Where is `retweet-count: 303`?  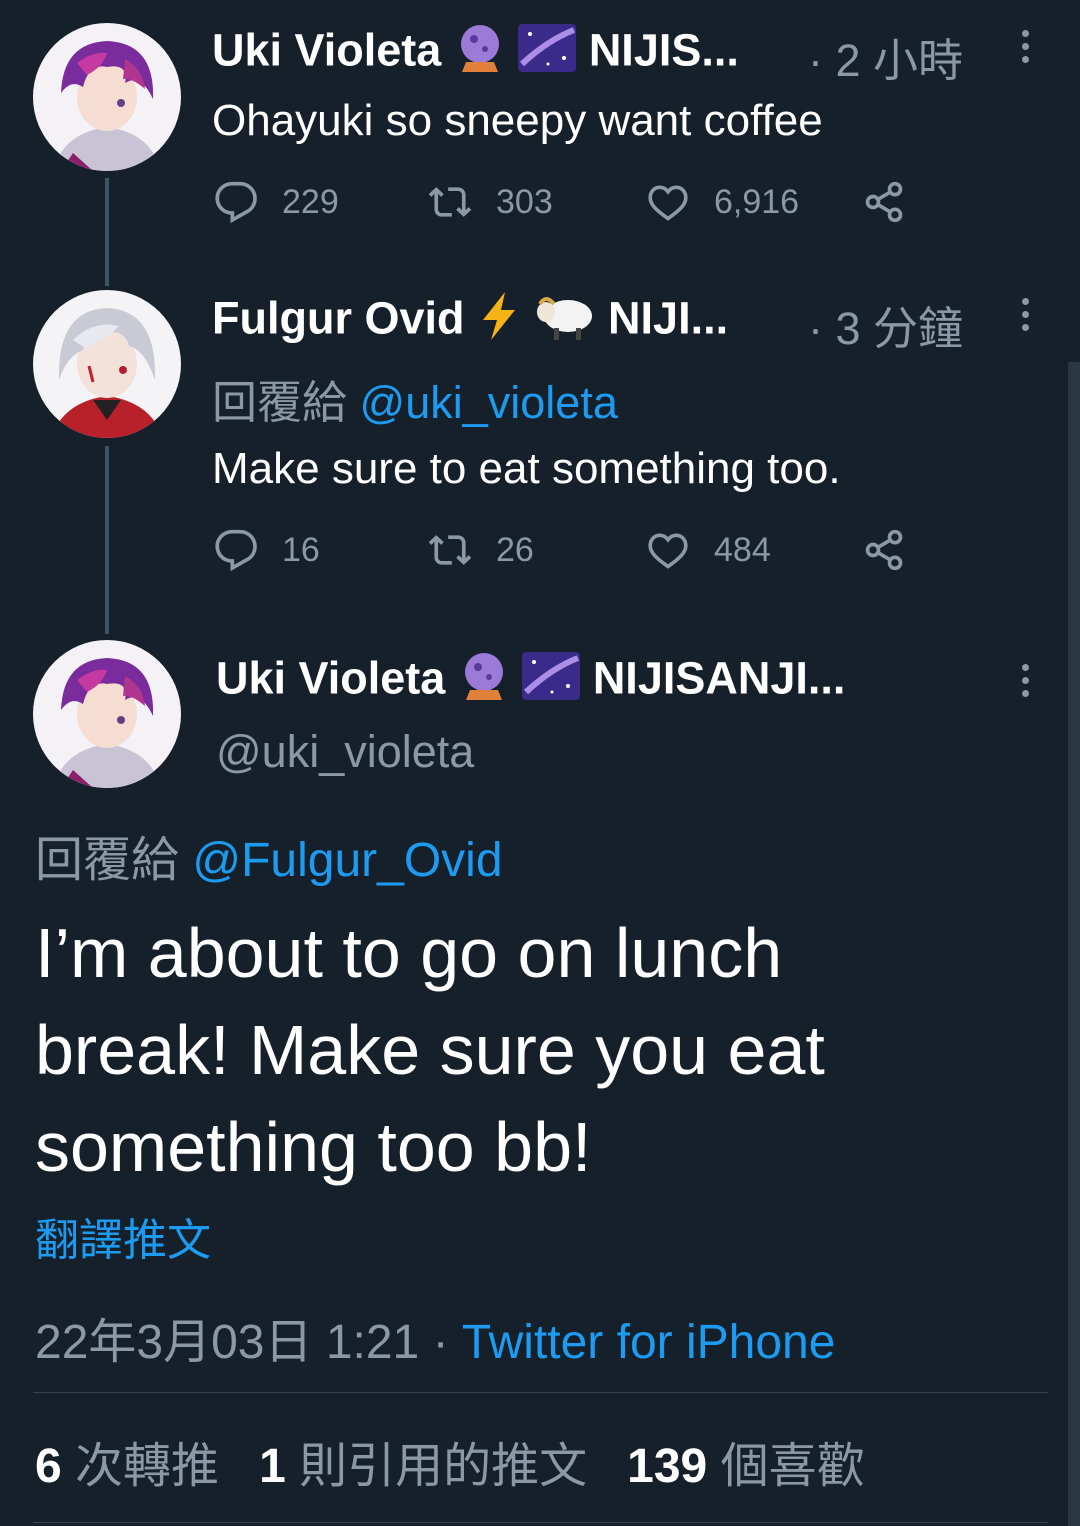
retweet-count: 303 is located at coordinates (524, 201).